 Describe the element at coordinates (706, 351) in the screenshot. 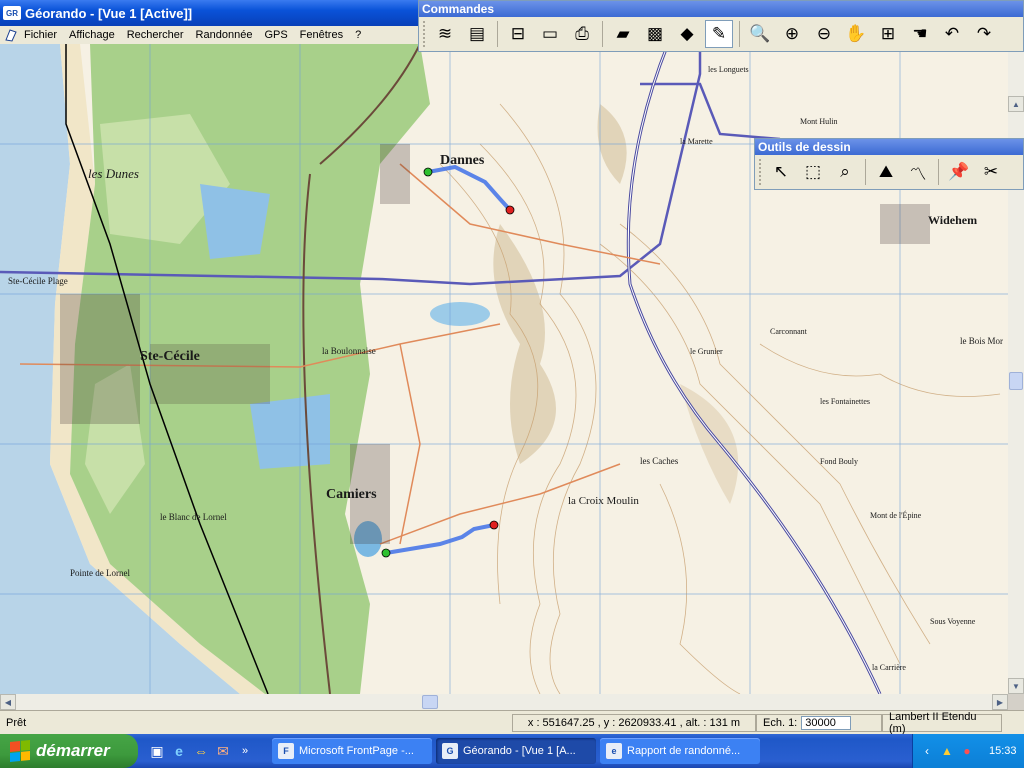

I see `map-label: le Grunier` at that location.